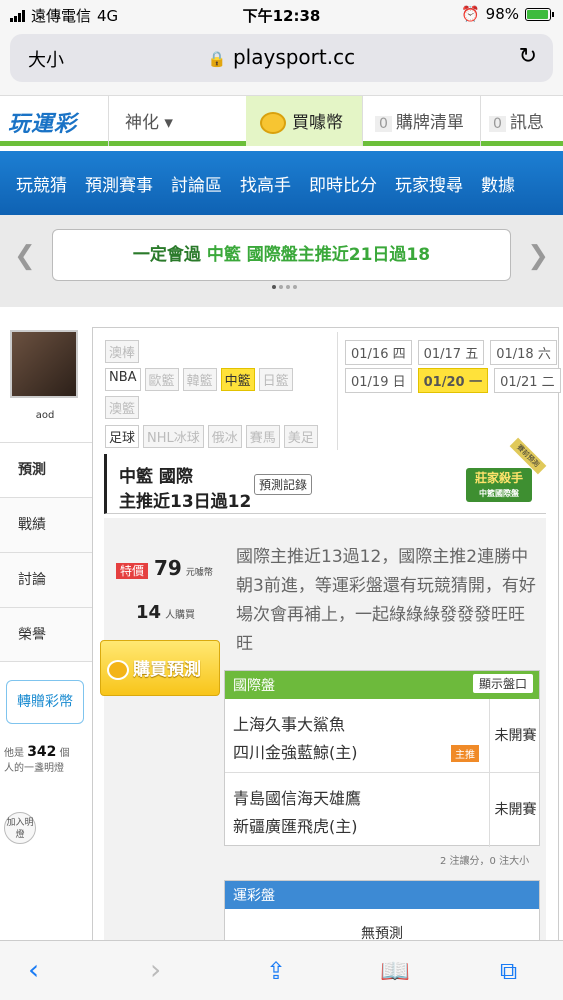 The width and height of the screenshot is (563, 1000). What do you see at coordinates (498, 183) in the screenshot?
I see `nav-item: 數據` at bounding box center [498, 183].